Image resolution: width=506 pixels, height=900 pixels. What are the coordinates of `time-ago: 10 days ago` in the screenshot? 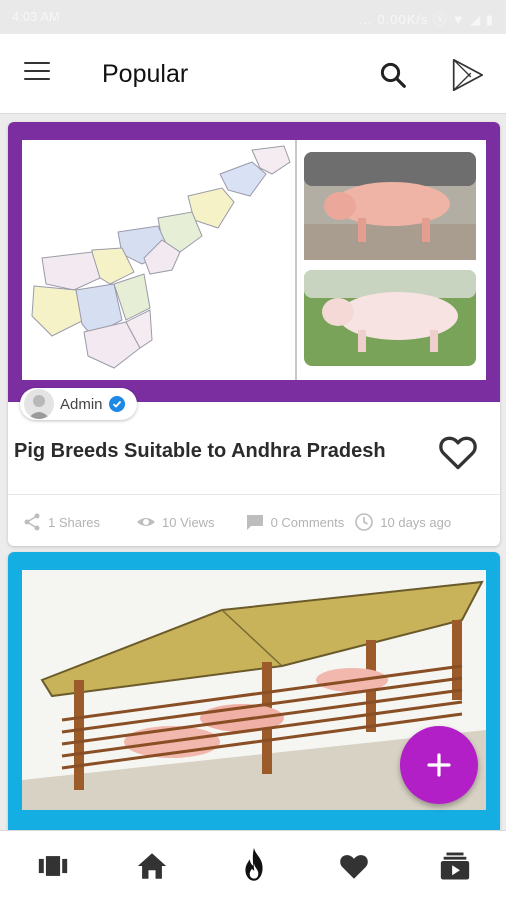 It's located at (416, 522).